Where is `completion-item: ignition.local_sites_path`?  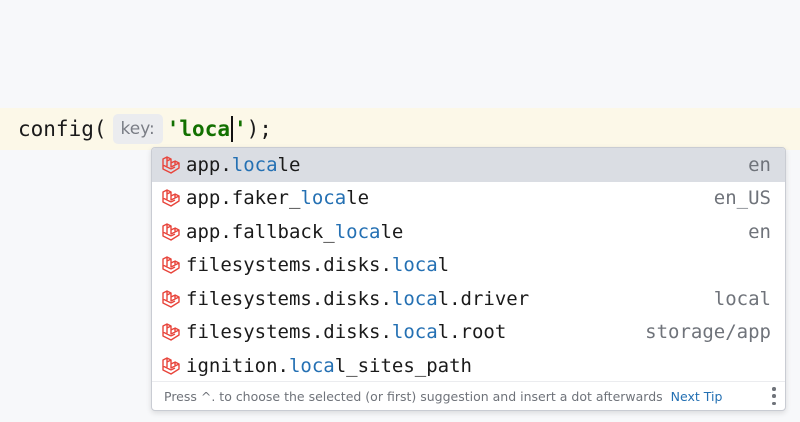
completion-item: ignition.local_sites_path is located at coordinates (468, 366).